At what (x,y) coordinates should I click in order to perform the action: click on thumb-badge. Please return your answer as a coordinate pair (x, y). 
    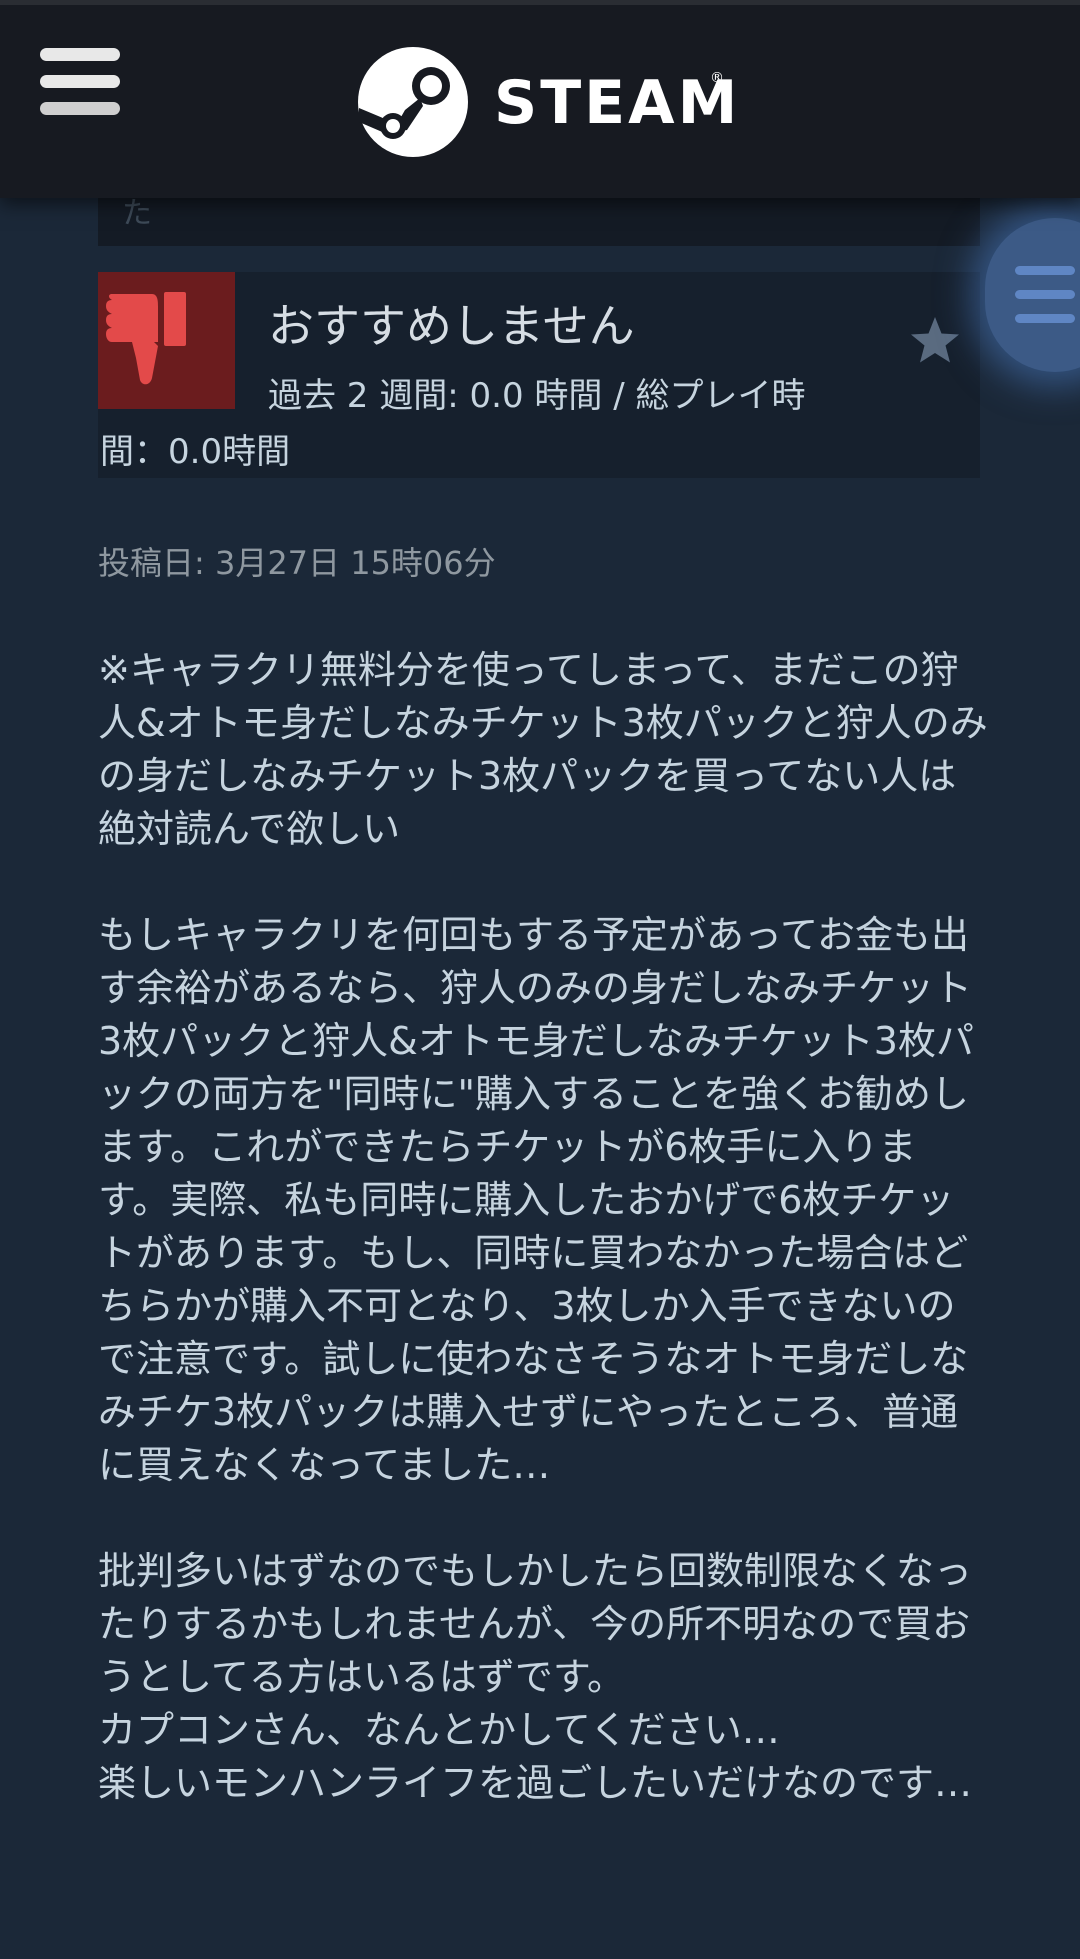
    Looking at the image, I should click on (166, 340).